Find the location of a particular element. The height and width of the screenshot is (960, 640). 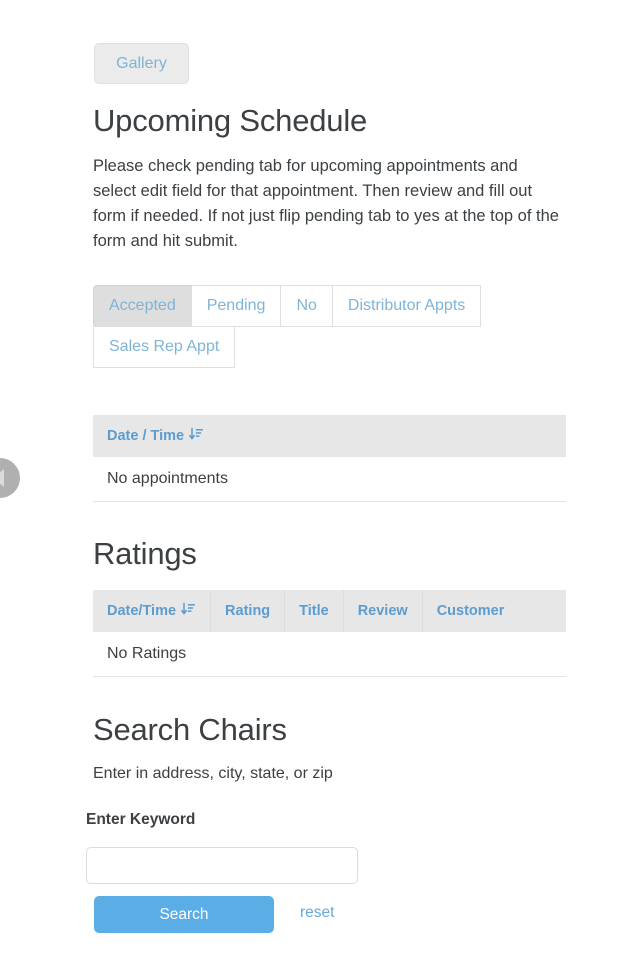

appointments-empty-message: No appointments is located at coordinates (167, 478).